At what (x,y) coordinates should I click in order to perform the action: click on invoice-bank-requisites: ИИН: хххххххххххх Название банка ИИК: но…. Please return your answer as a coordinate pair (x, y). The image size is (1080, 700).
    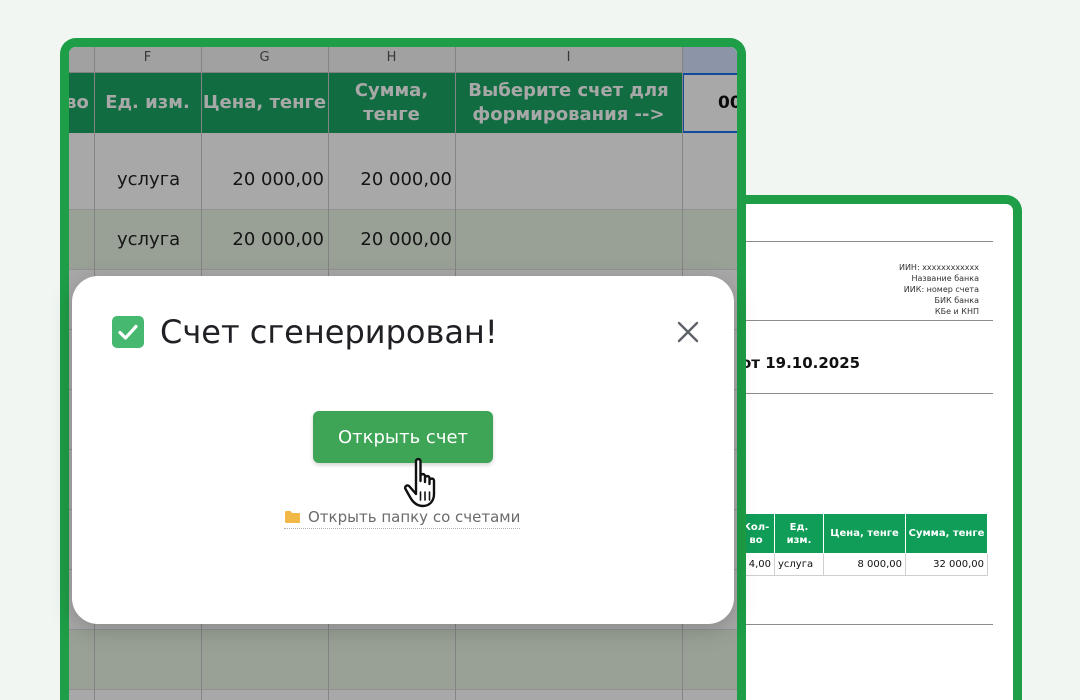
    Looking at the image, I should click on (939, 289).